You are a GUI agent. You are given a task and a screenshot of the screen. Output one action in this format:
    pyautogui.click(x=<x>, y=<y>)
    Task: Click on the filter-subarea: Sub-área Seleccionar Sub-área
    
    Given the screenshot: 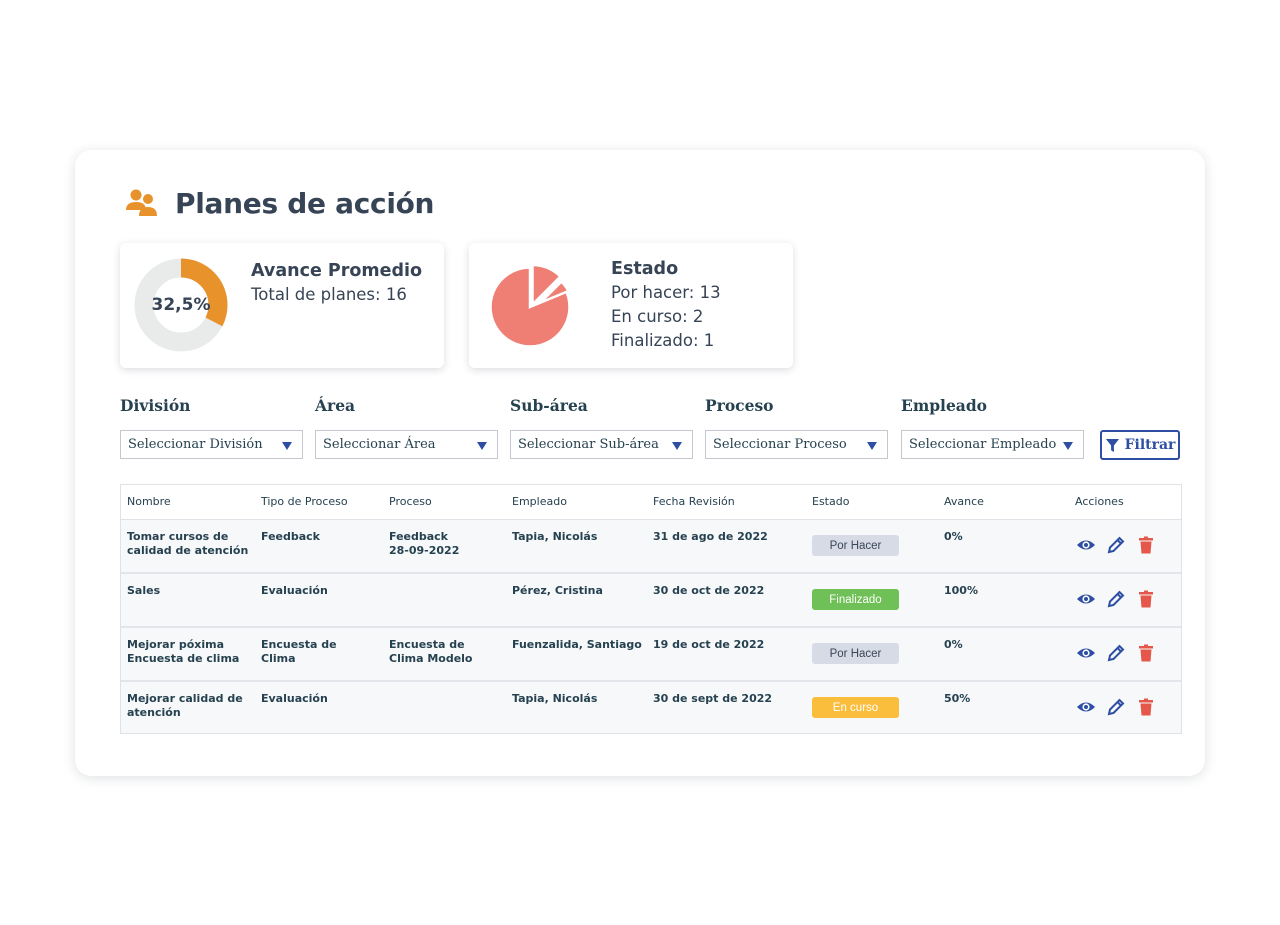 What is the action you would take?
    pyautogui.click(x=602, y=427)
    